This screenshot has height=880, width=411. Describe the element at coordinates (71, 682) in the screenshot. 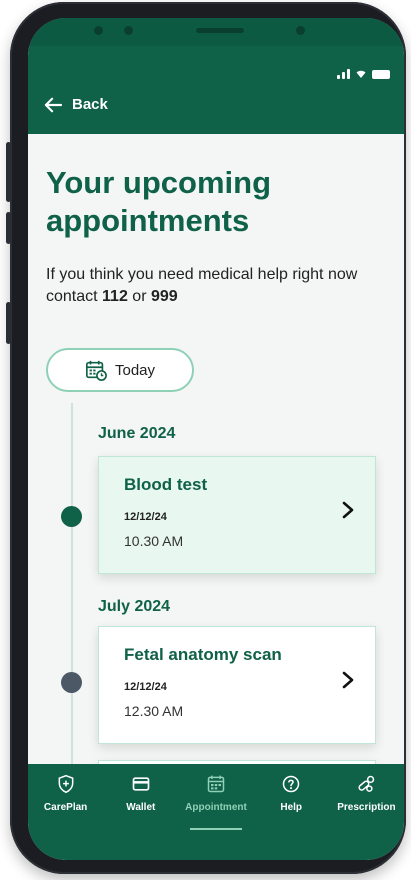

I see `timeline-dot` at that location.